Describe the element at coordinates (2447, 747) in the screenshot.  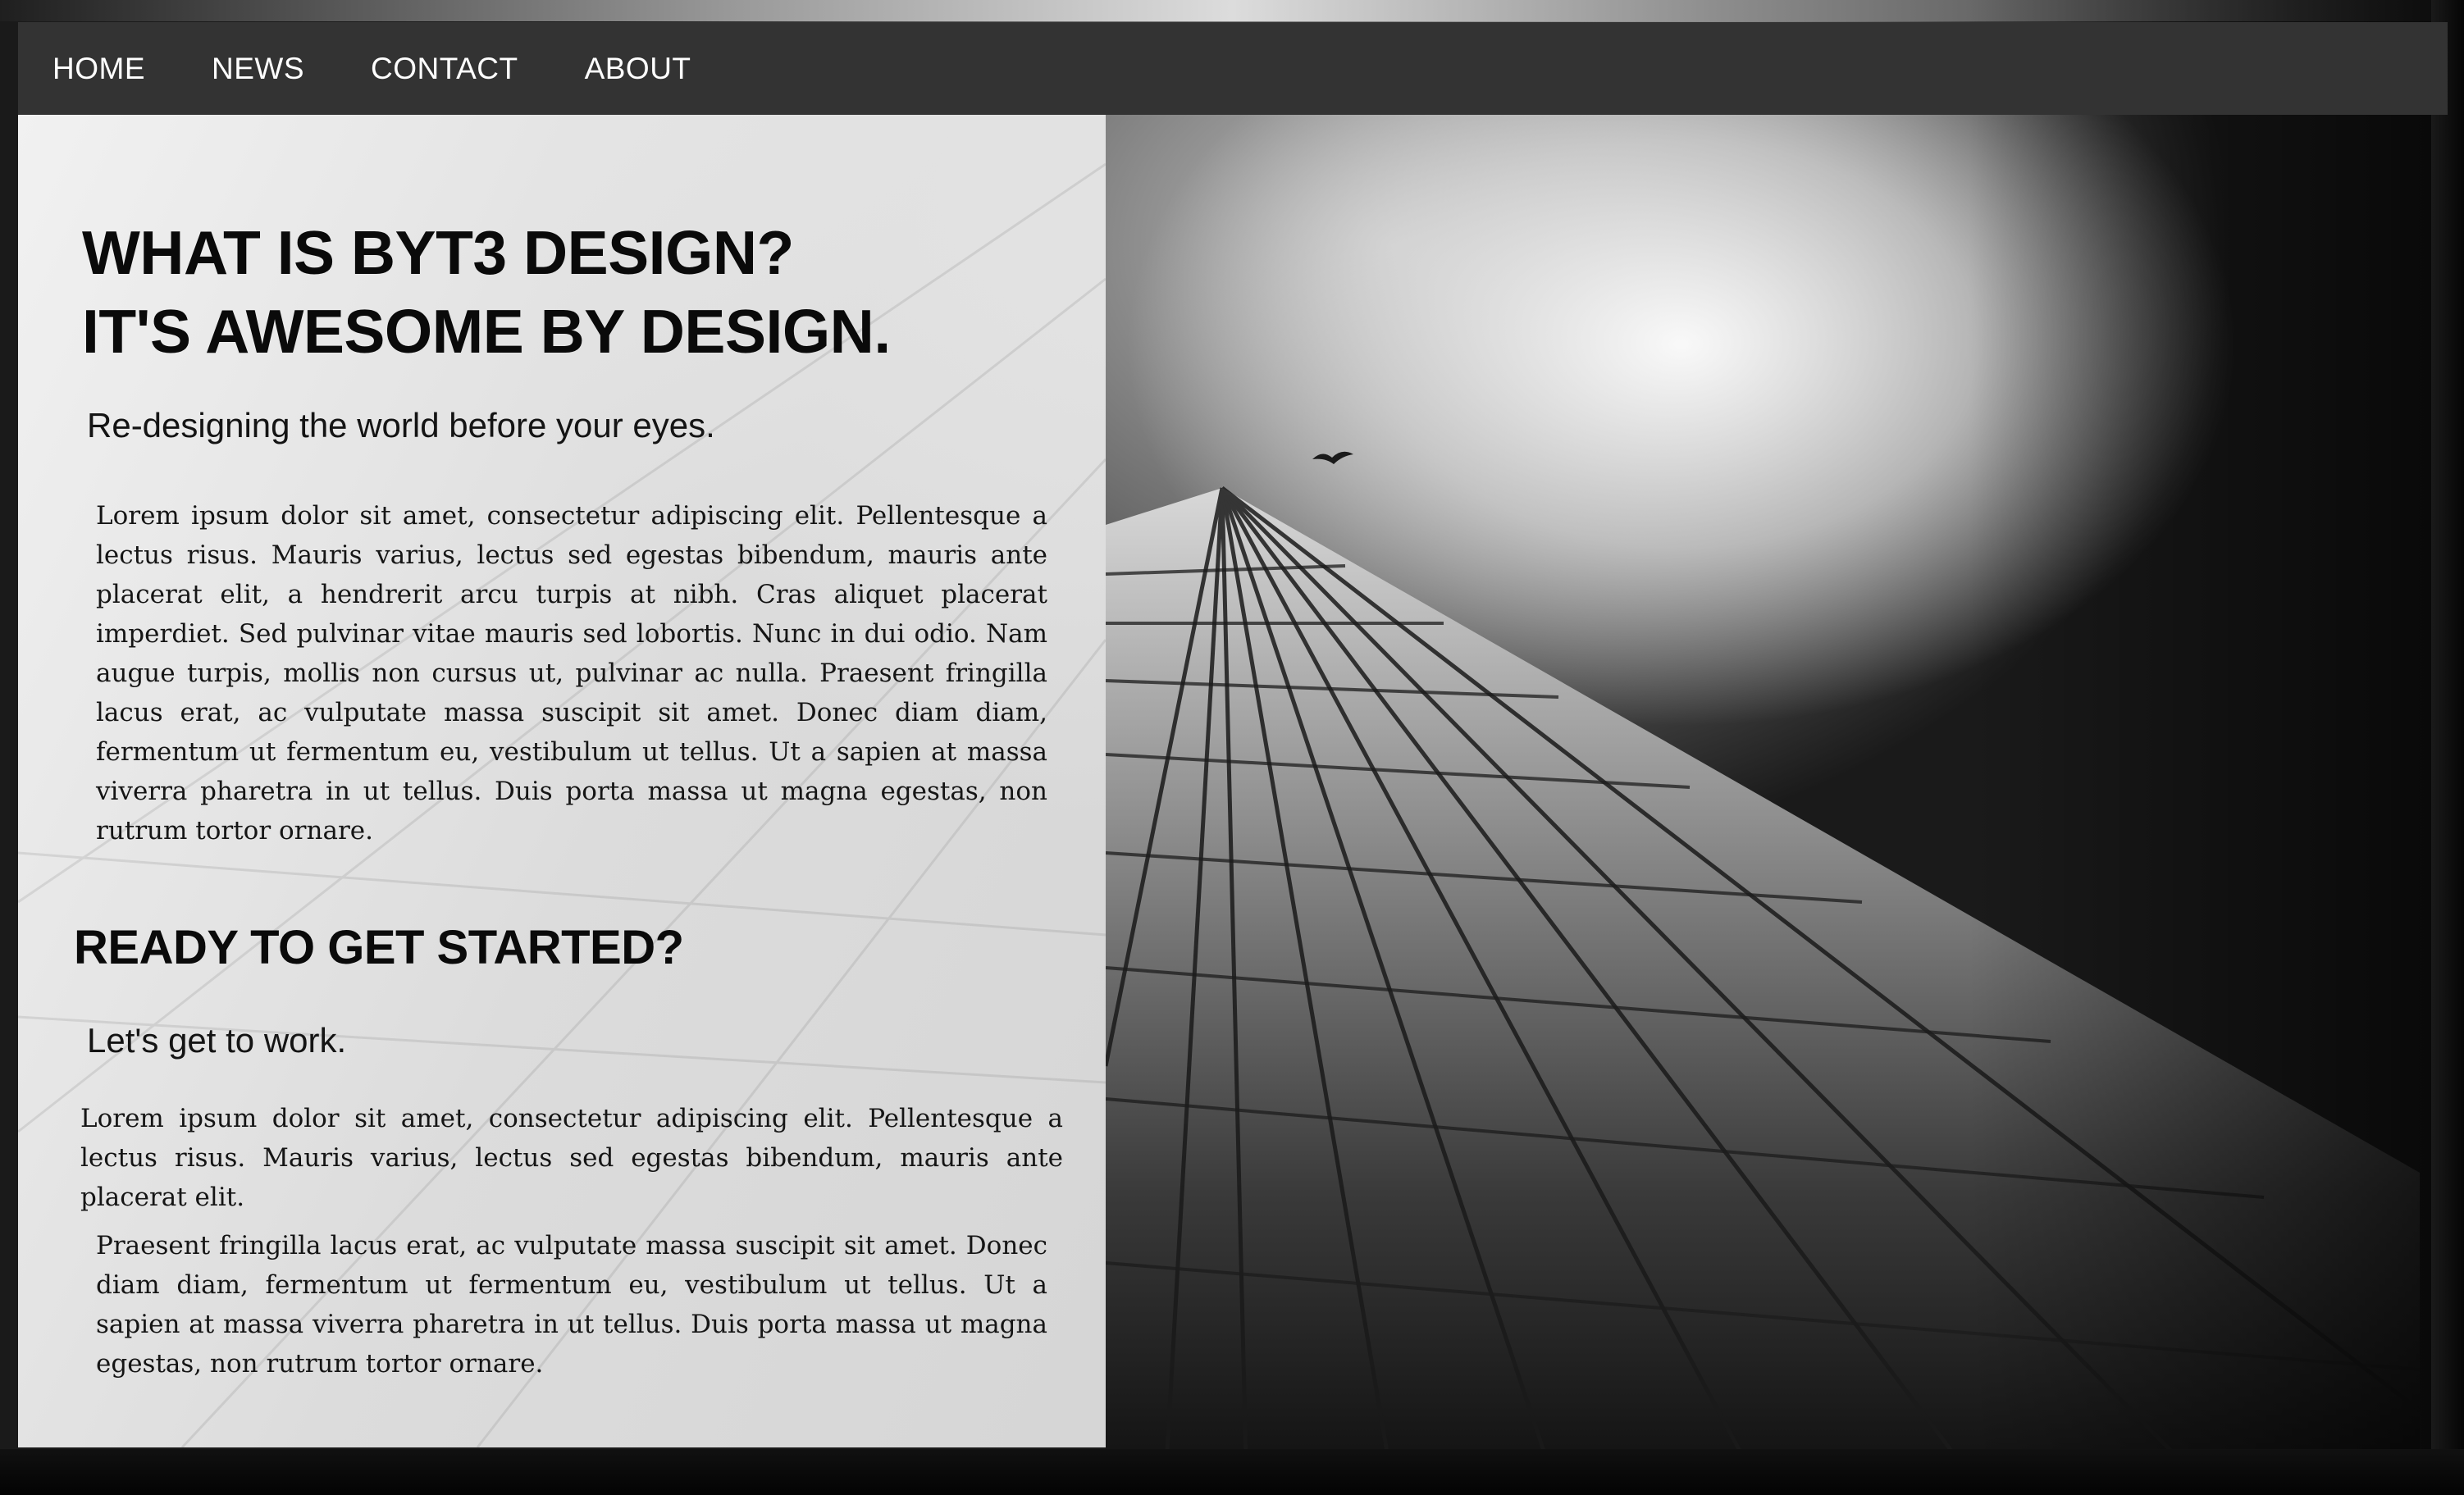
I see `photo-right-edge` at that location.